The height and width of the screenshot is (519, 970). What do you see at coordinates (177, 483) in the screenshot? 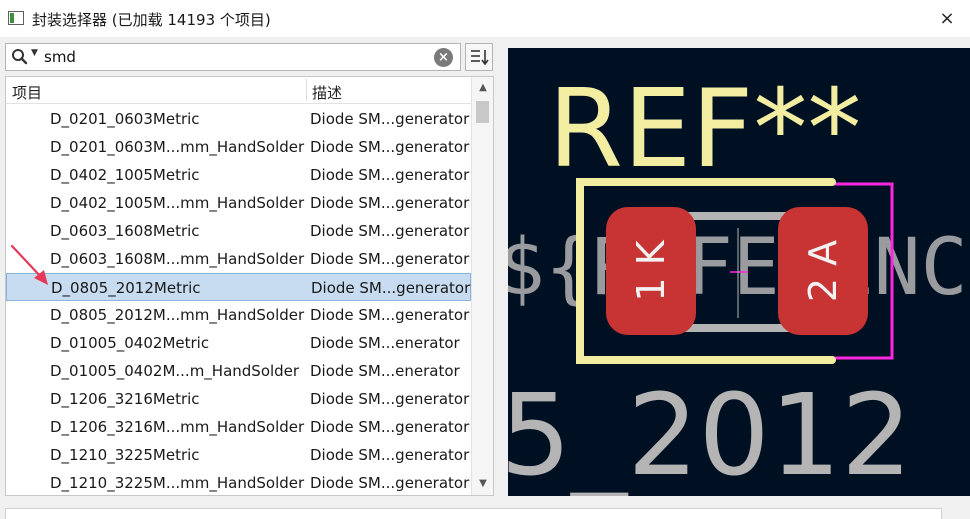
I see `footprint-name: D_1210_3225M...mm_HandSolder` at bounding box center [177, 483].